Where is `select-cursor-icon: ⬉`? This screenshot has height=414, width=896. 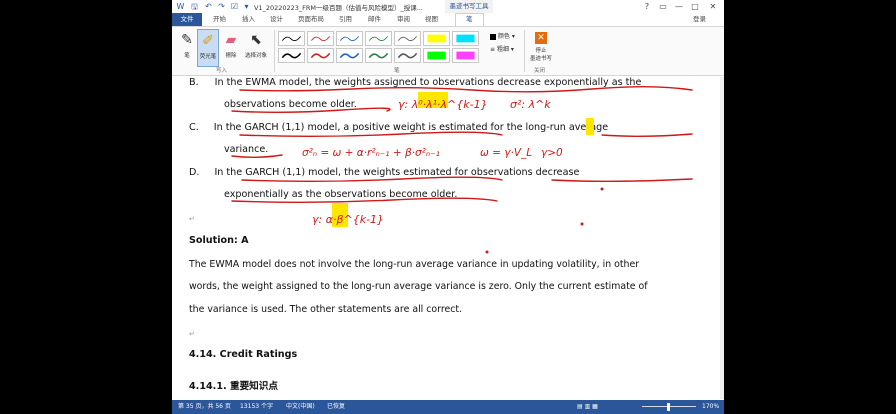
select-cursor-icon: ⬉ is located at coordinates (256, 40).